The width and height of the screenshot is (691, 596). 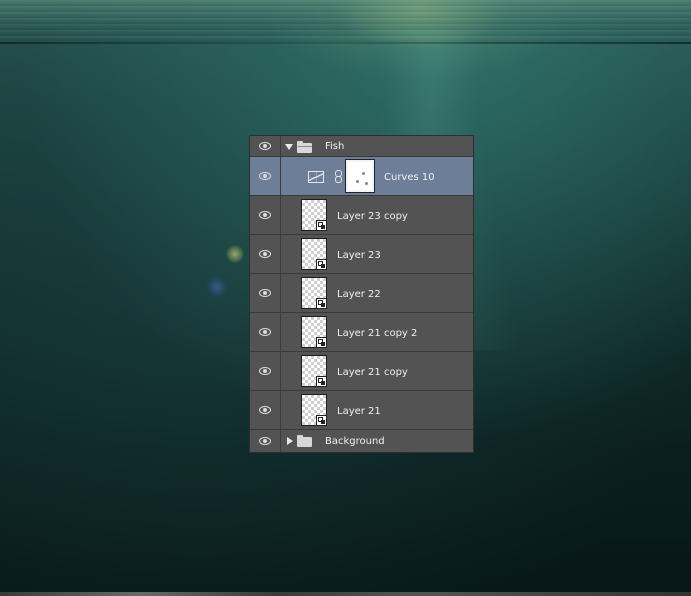 I want to click on layer-row: Layer 21, so click(x=361, y=410).